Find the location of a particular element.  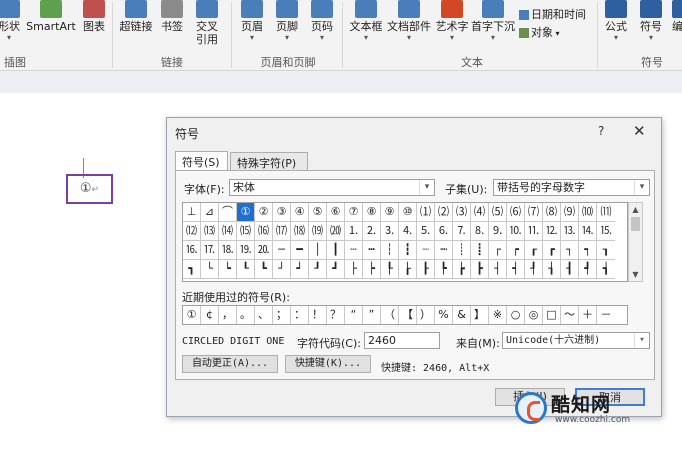

recent-symbol-cell: ＋ is located at coordinates (588, 315).